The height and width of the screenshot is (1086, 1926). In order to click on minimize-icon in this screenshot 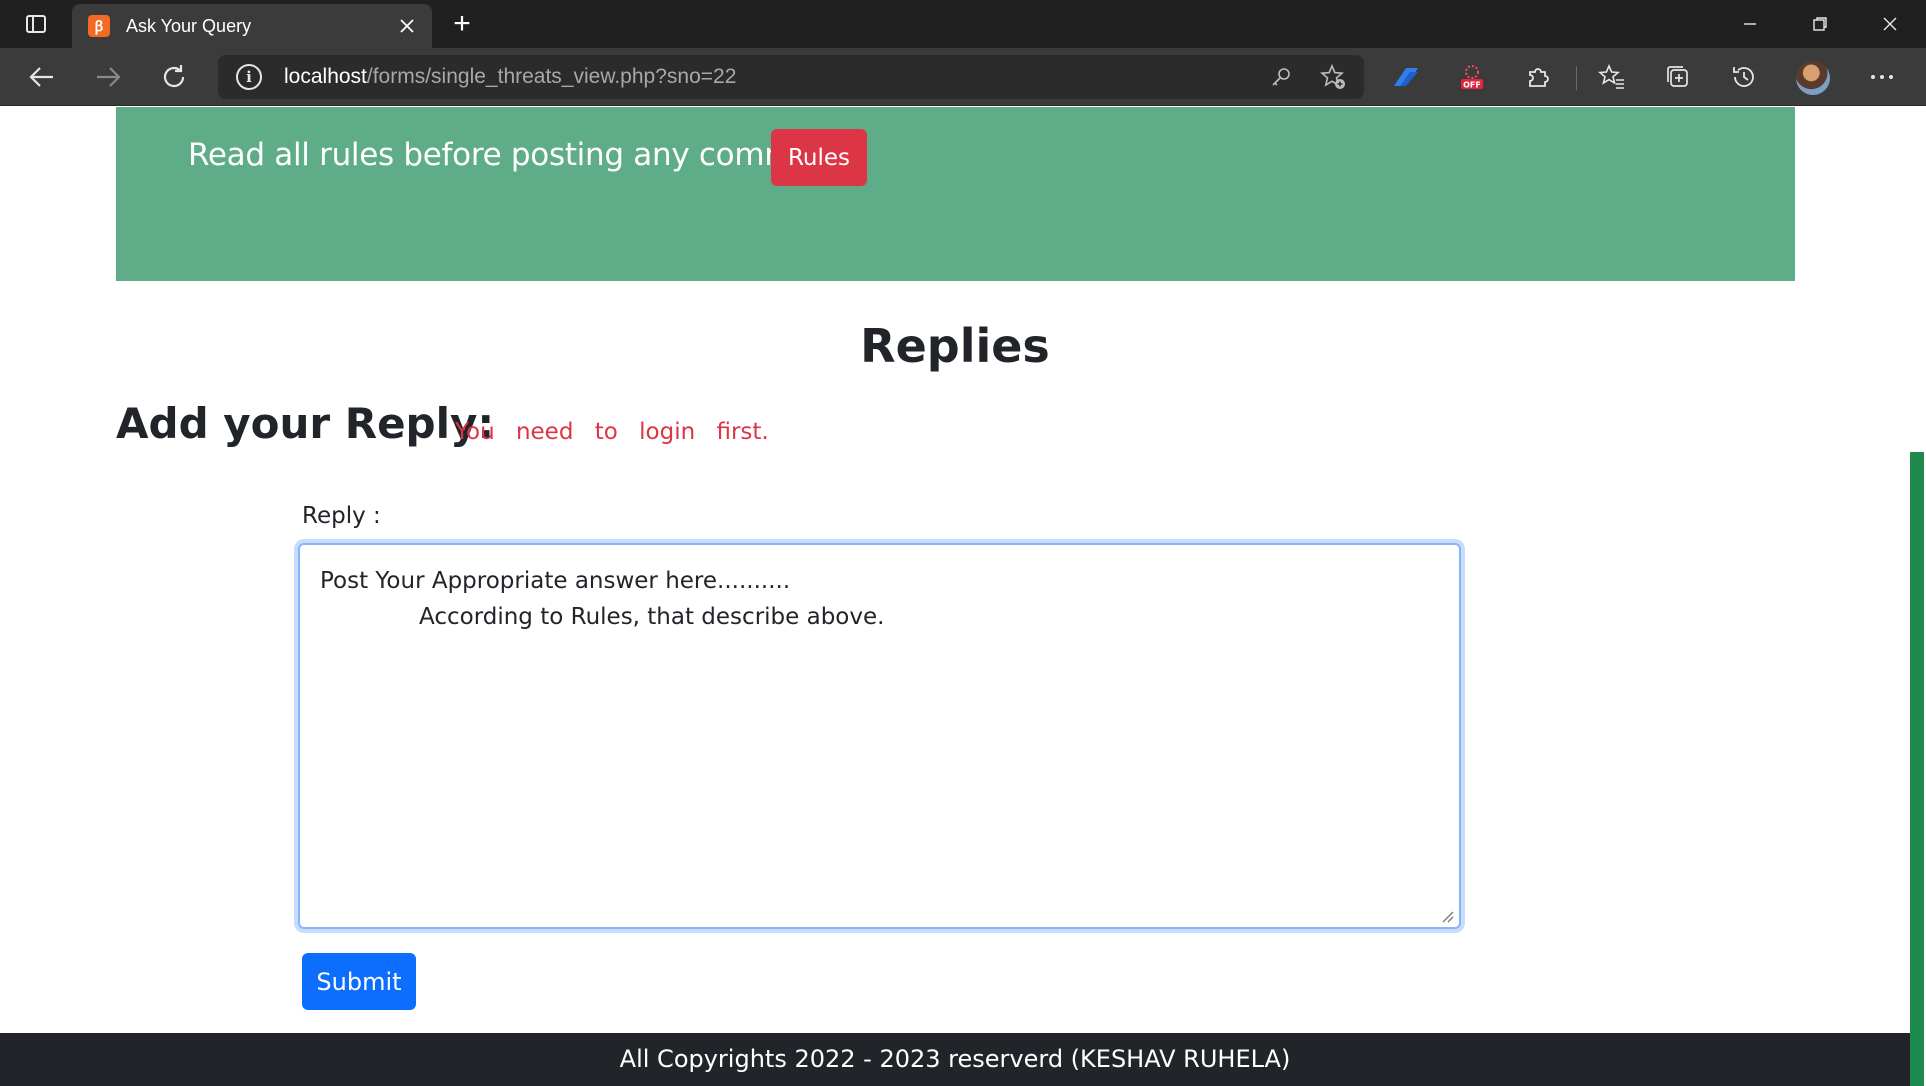, I will do `click(1750, 24)`.